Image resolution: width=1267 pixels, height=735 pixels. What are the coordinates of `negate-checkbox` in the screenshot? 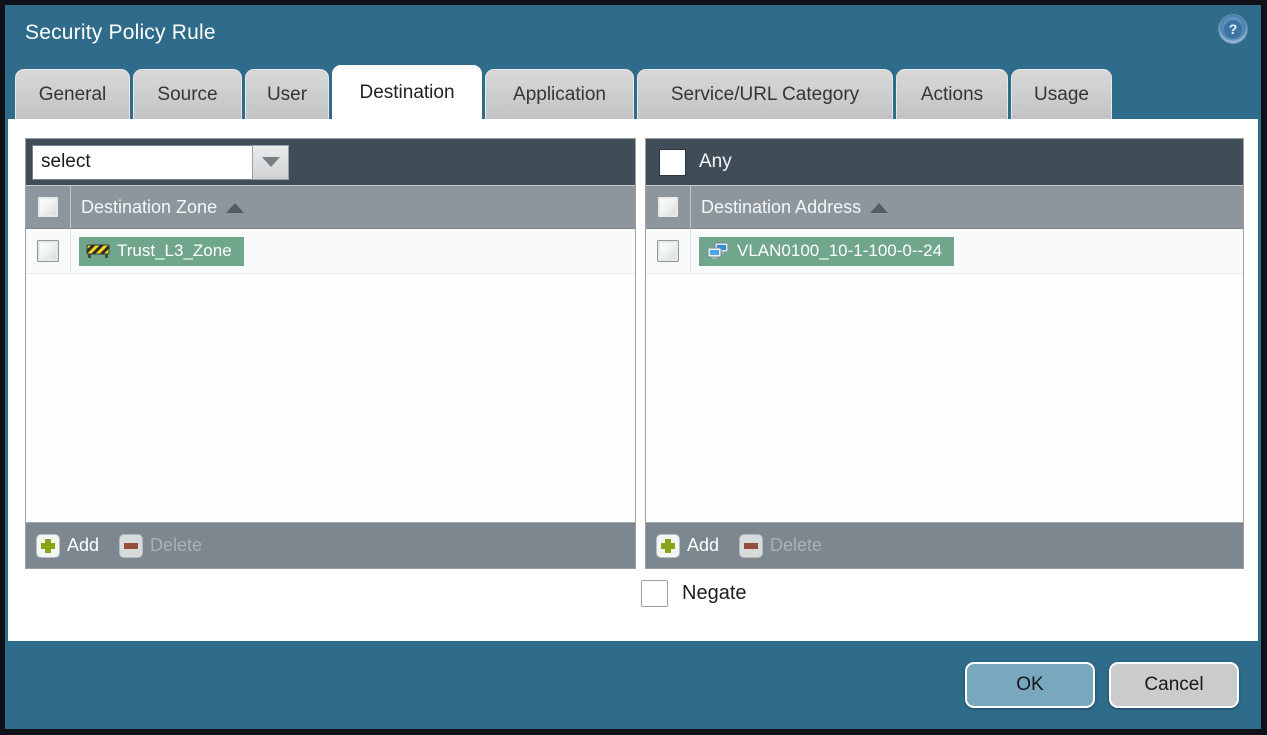 It's located at (654, 593).